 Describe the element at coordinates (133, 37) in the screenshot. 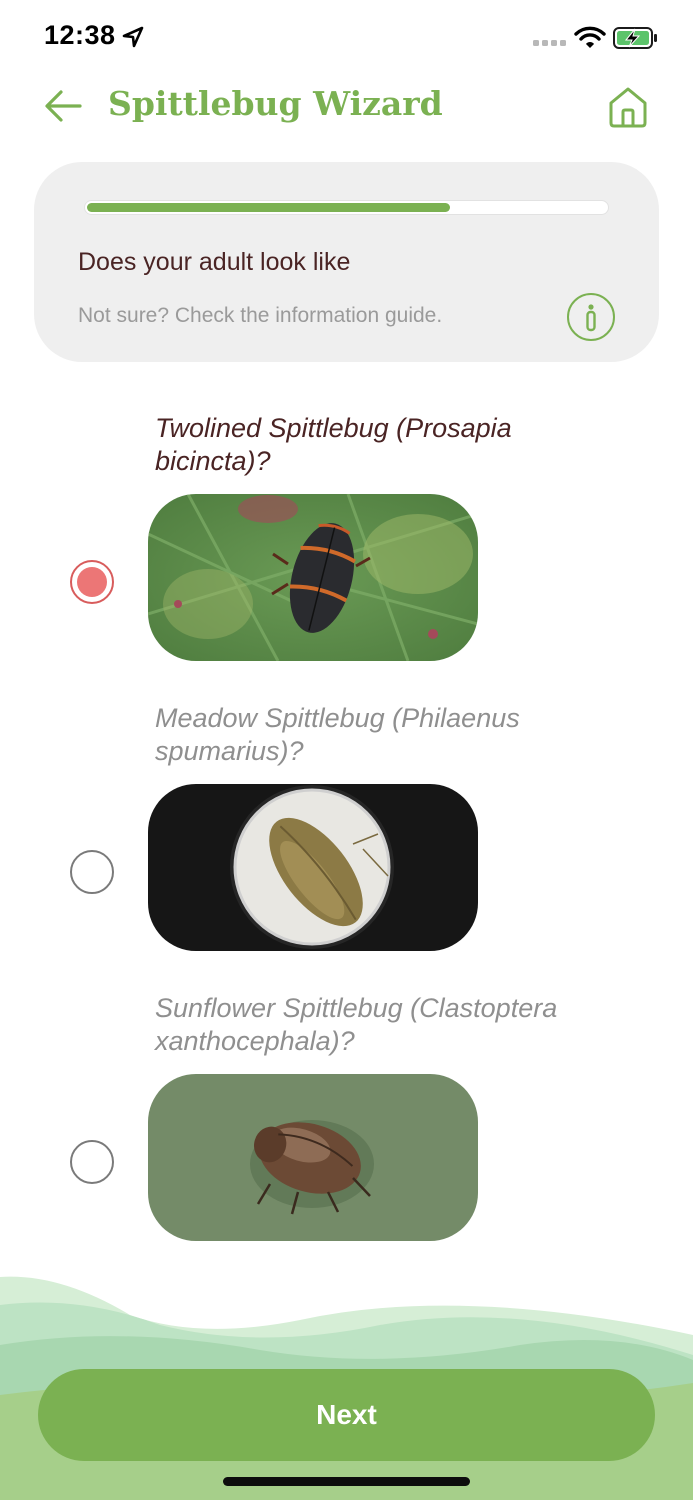

I see `location-arrow-icon` at that location.